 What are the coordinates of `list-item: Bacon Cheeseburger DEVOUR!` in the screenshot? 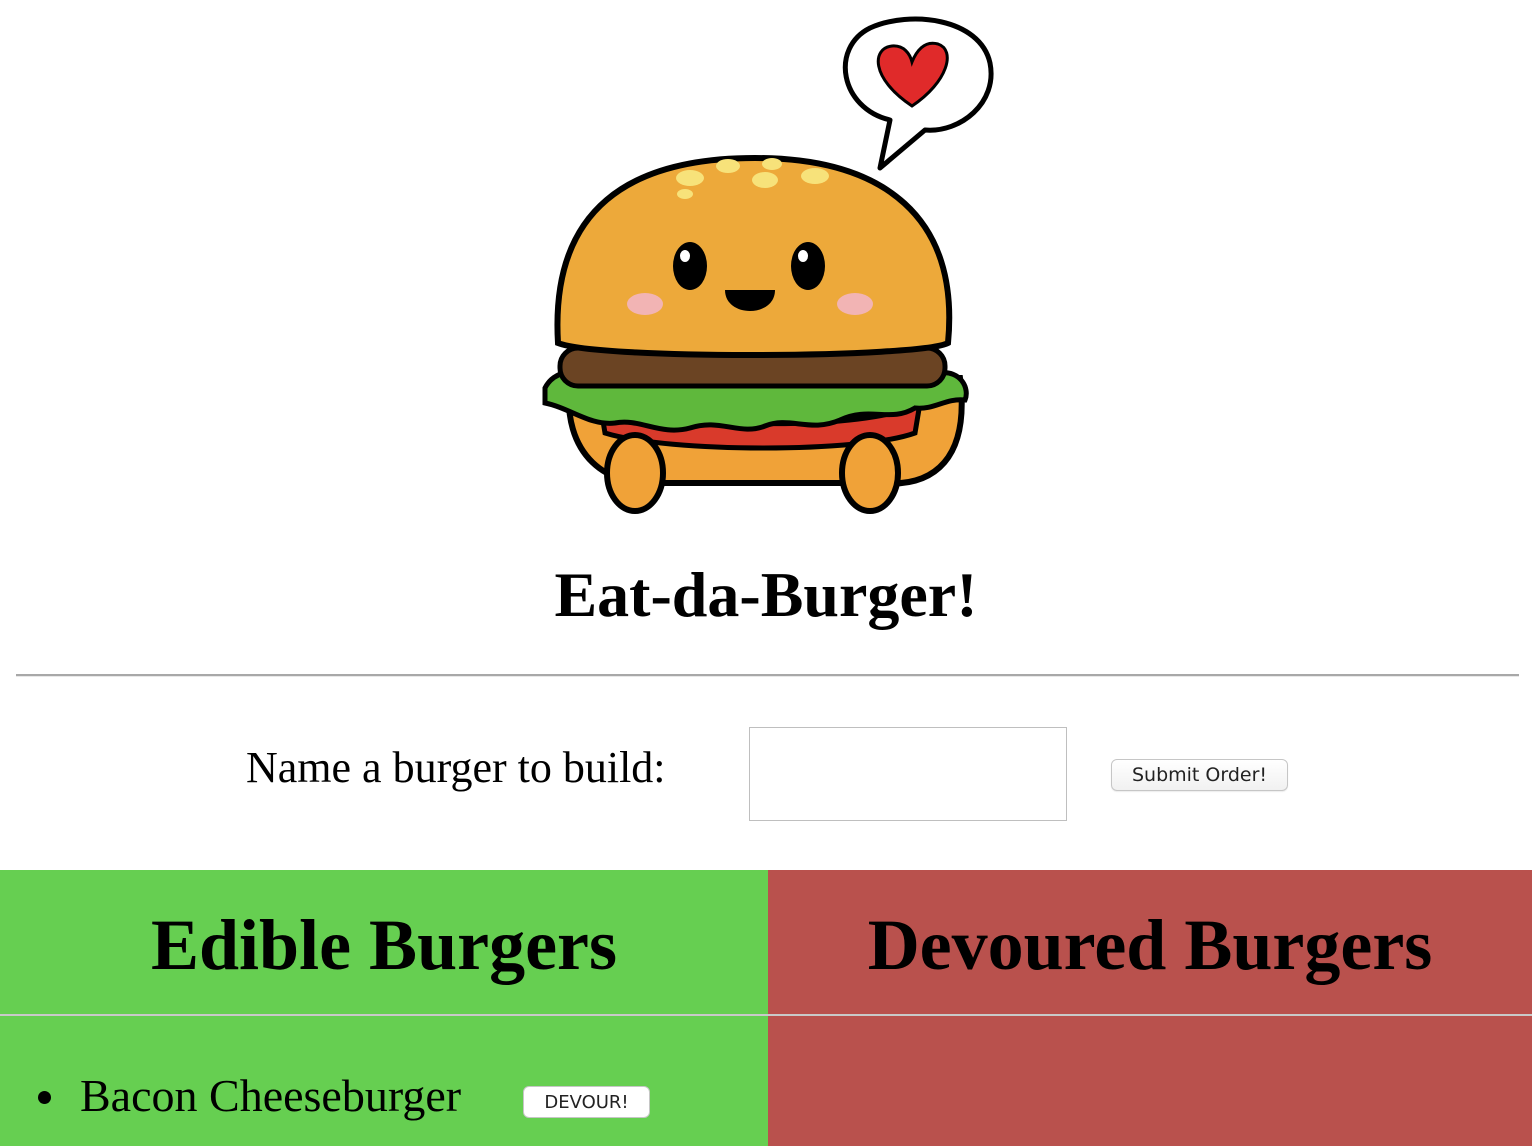 It's located at (384, 1097).